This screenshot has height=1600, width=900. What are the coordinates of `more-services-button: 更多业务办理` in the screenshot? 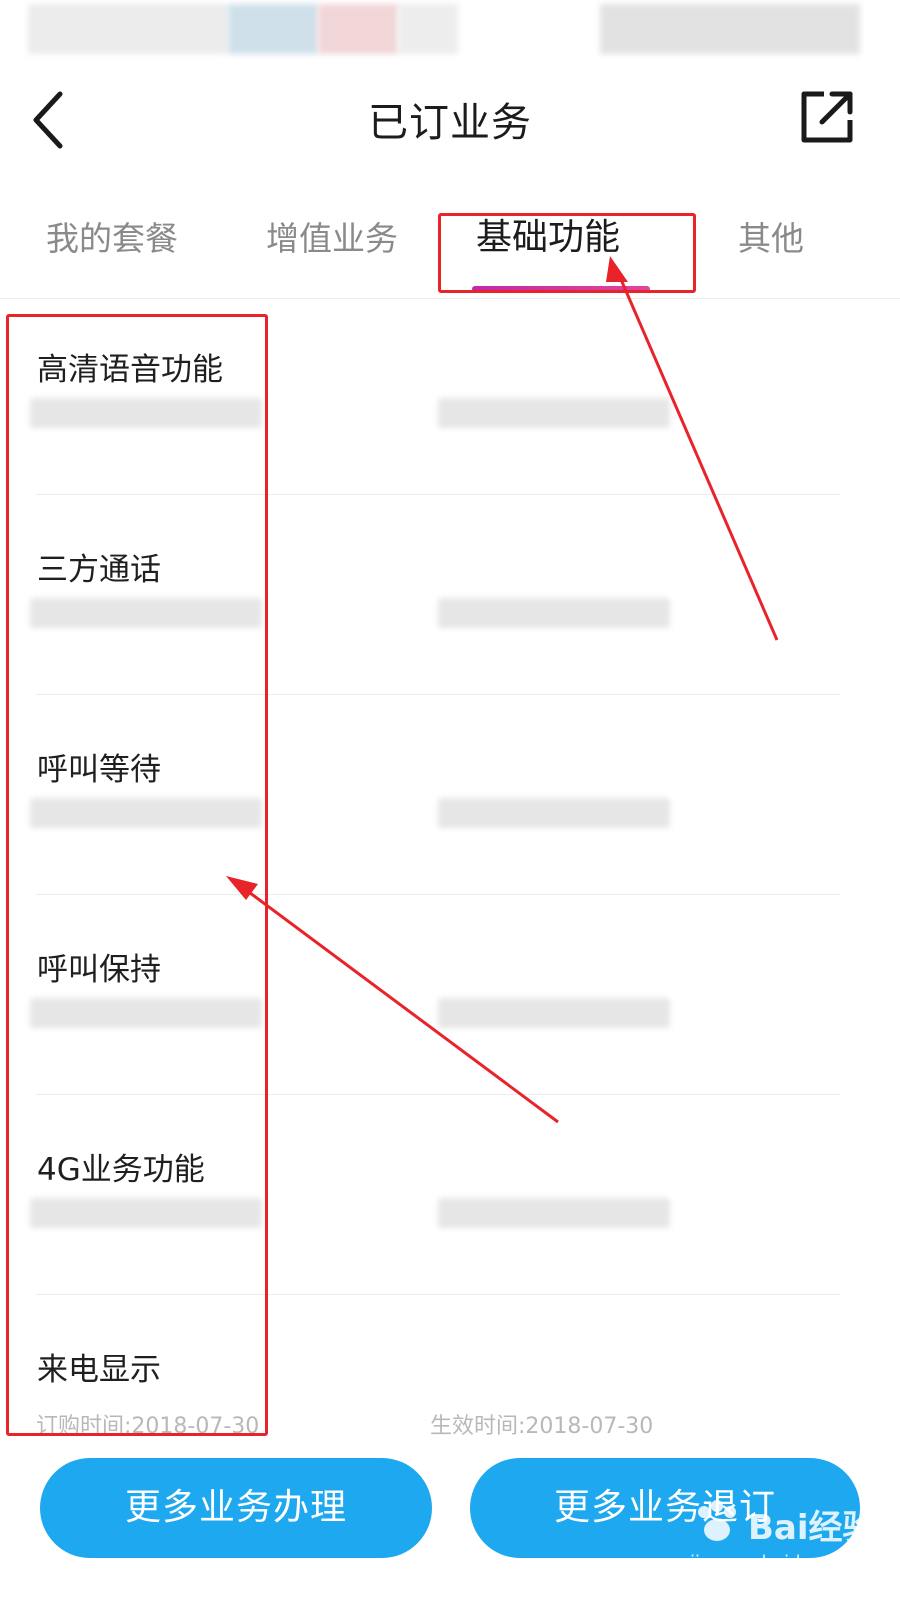 It's located at (236, 1508).